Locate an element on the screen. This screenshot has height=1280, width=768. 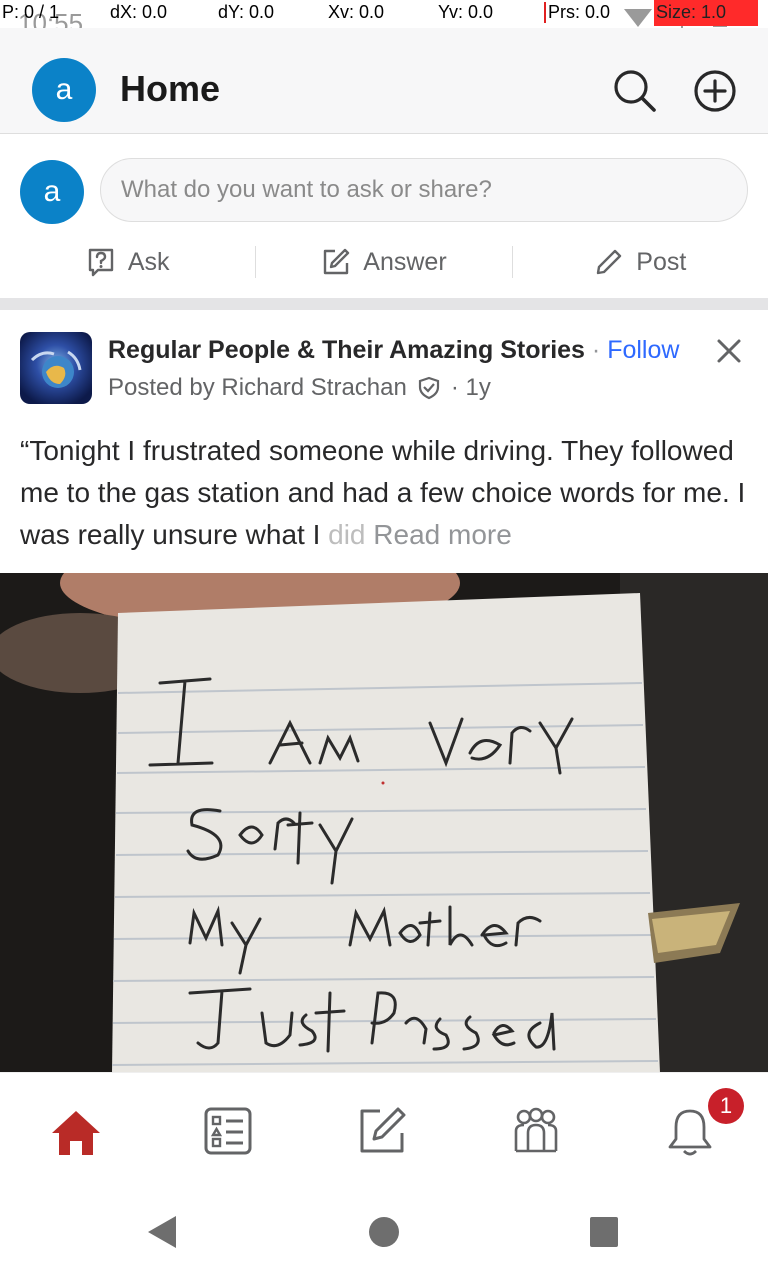
debug-prs: Prs: 0.0 is located at coordinates (577, 12).